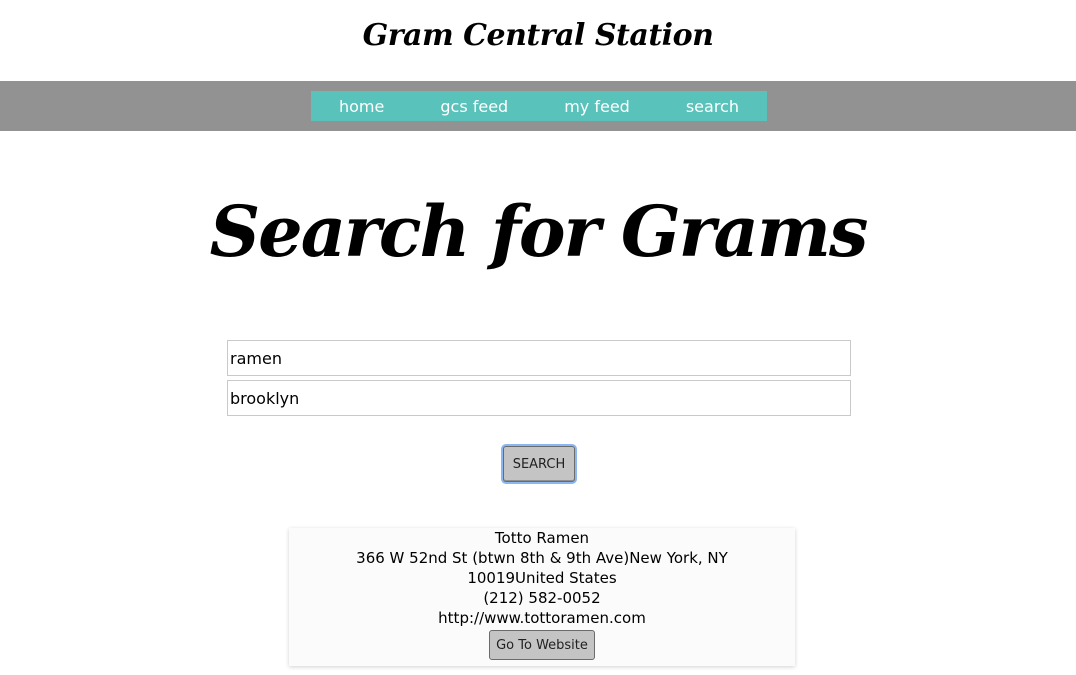  I want to click on search-term-input, so click(539, 358).